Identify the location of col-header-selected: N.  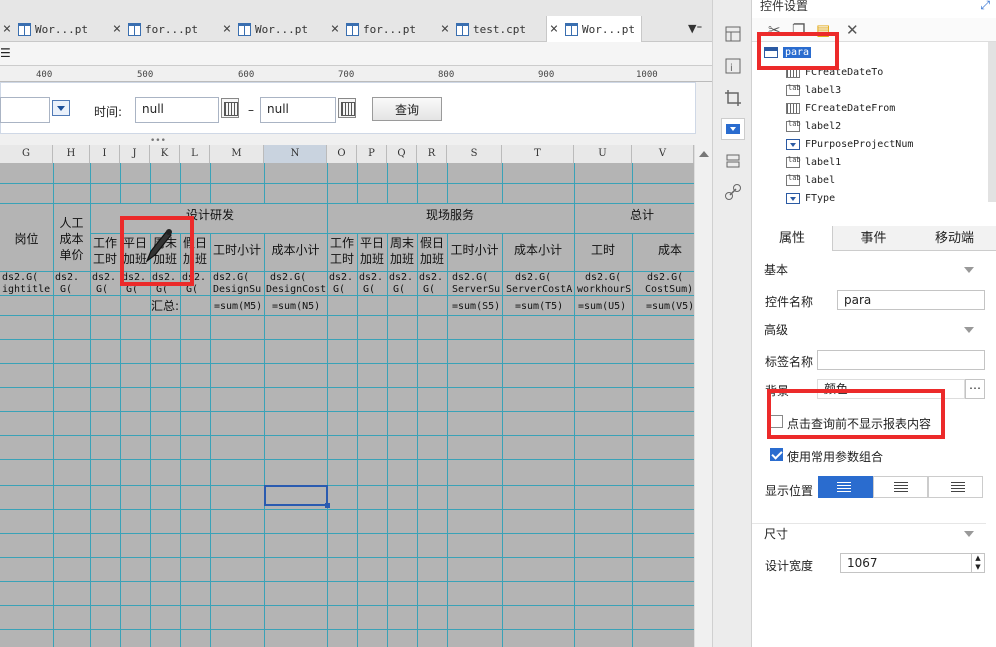
(295, 154).